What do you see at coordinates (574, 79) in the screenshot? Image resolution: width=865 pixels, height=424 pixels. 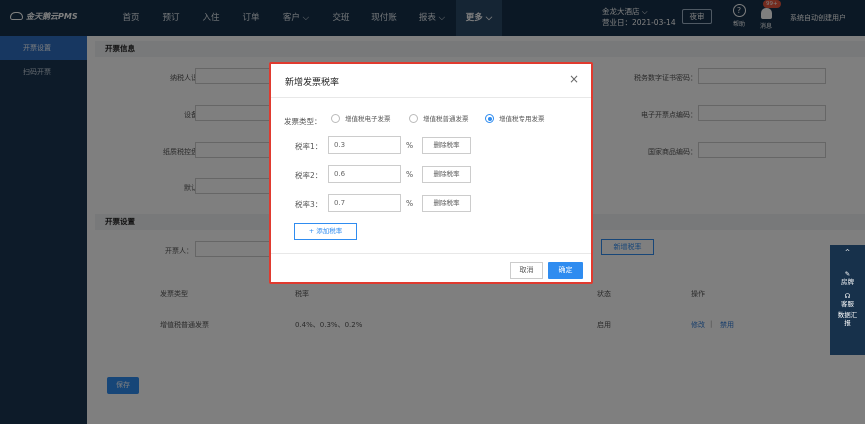 I see `close-icon: ×` at bounding box center [574, 79].